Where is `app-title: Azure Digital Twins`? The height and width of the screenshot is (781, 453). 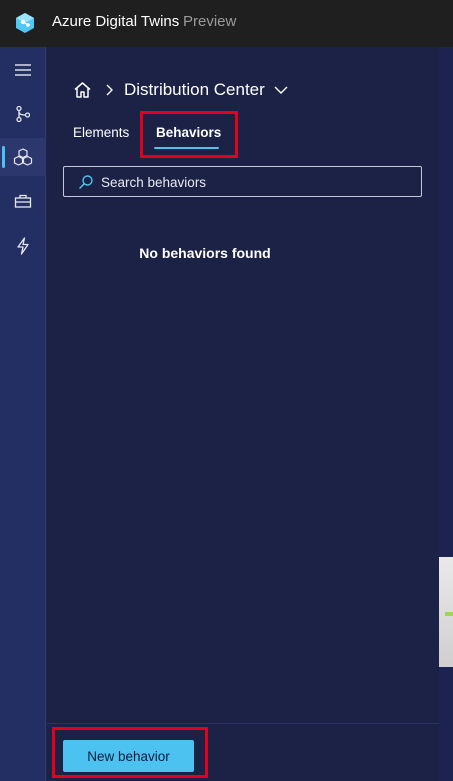 app-title: Azure Digital Twins is located at coordinates (116, 21).